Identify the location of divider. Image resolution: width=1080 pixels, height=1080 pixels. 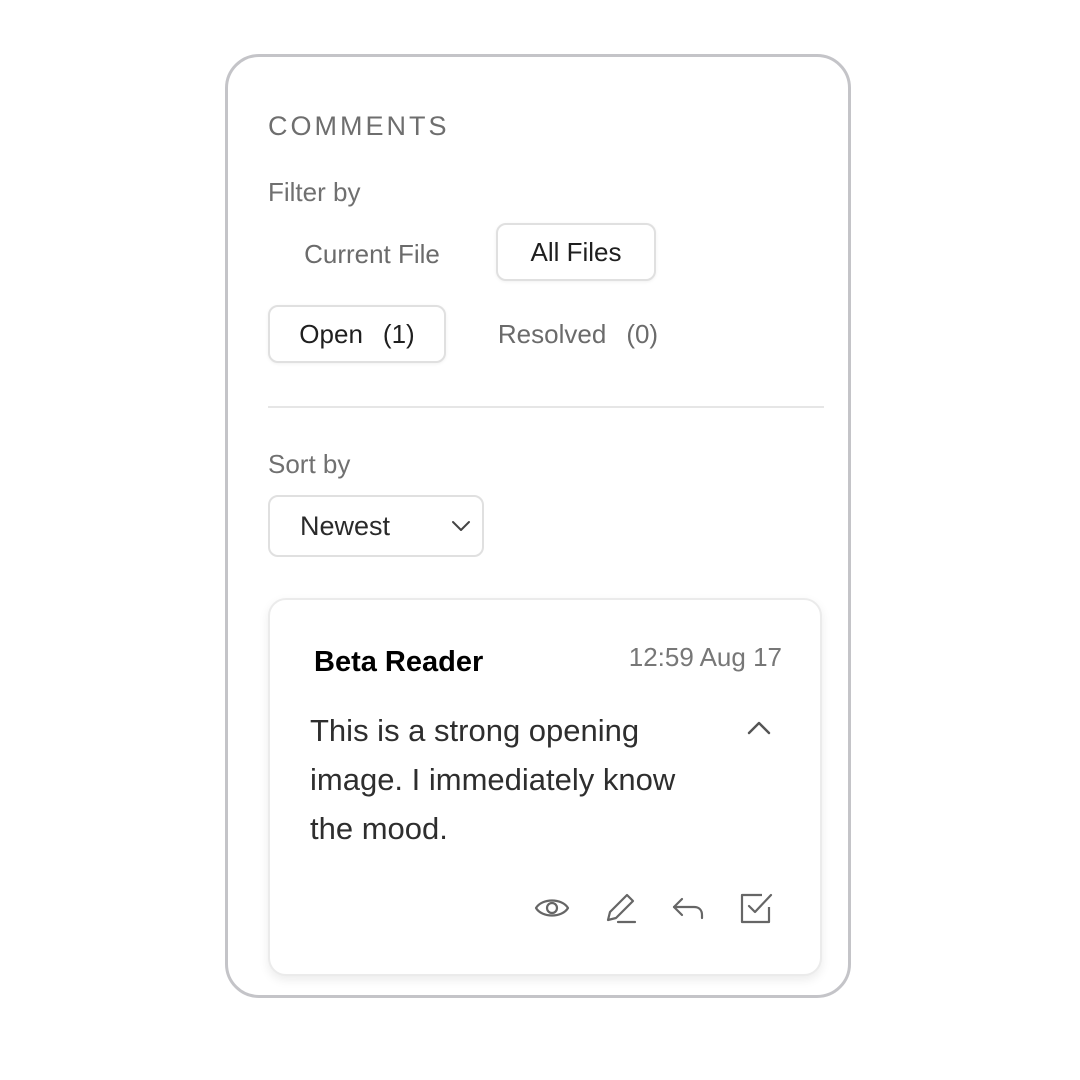
(546, 407).